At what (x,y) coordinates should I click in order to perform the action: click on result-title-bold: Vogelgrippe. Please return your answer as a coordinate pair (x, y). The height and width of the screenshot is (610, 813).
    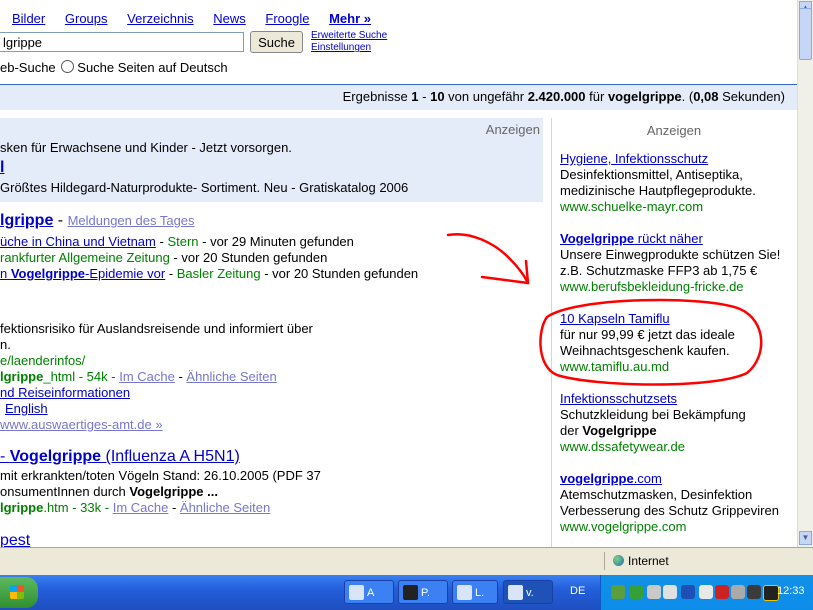
    Looking at the image, I should click on (55, 456).